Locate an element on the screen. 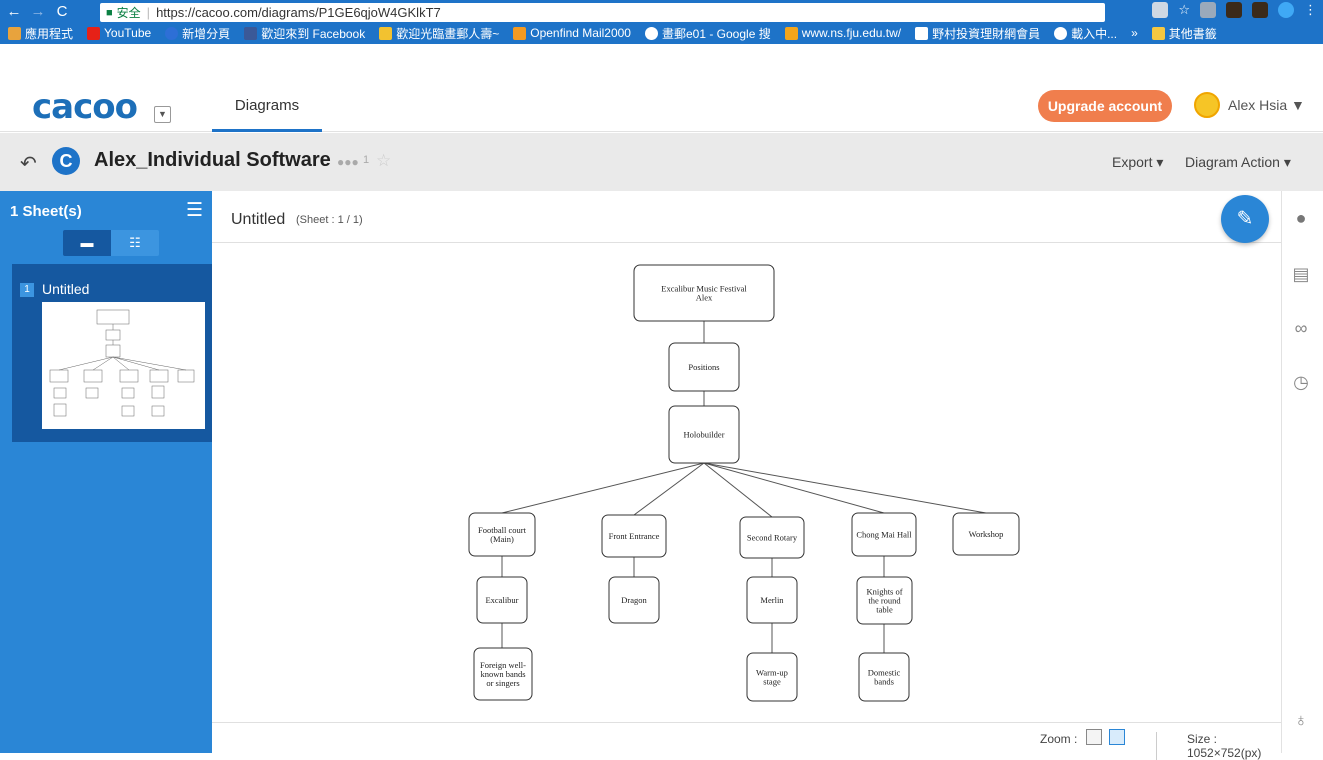 This screenshot has height=760, width=1323. translate-icon is located at coordinates (1160, 10).